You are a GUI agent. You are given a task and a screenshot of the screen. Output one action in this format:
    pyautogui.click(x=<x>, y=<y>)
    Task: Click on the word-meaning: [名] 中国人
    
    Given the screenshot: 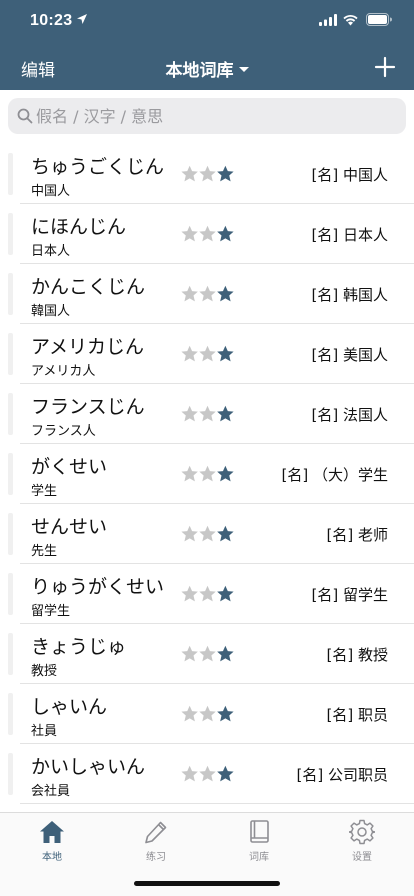 What is the action you would take?
    pyautogui.click(x=349, y=175)
    